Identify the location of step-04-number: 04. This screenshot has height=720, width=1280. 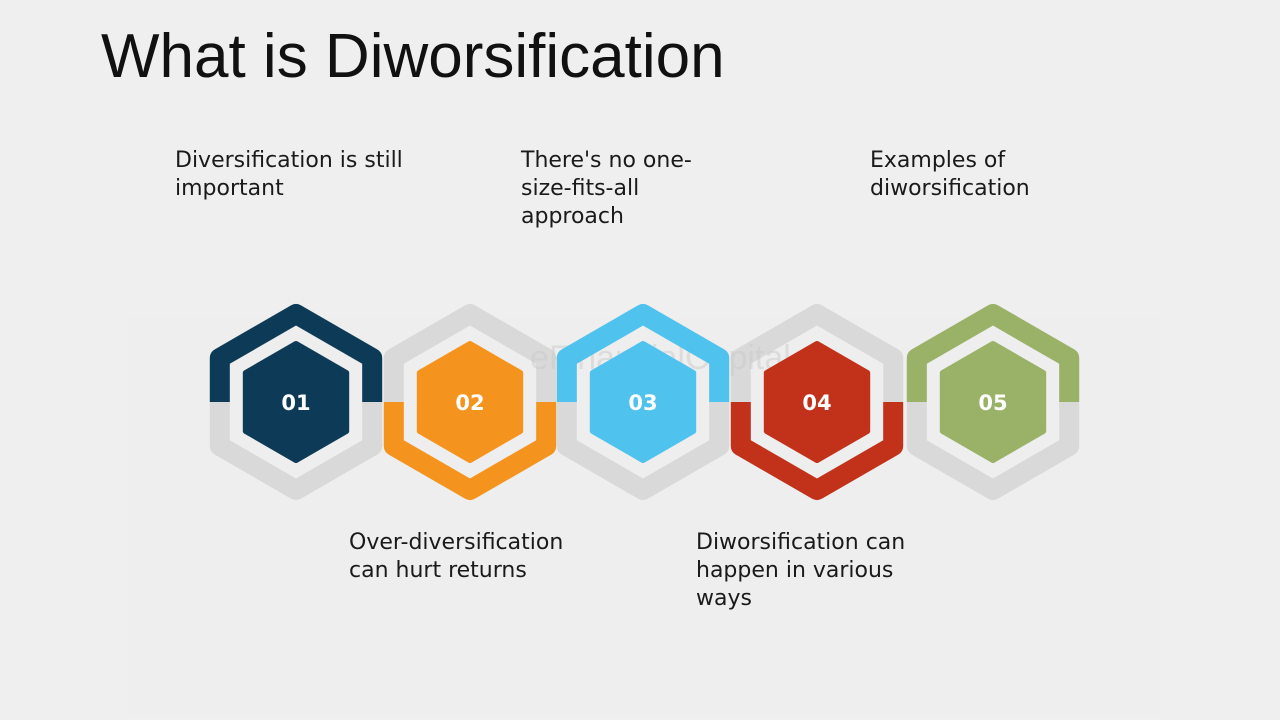
(816, 403).